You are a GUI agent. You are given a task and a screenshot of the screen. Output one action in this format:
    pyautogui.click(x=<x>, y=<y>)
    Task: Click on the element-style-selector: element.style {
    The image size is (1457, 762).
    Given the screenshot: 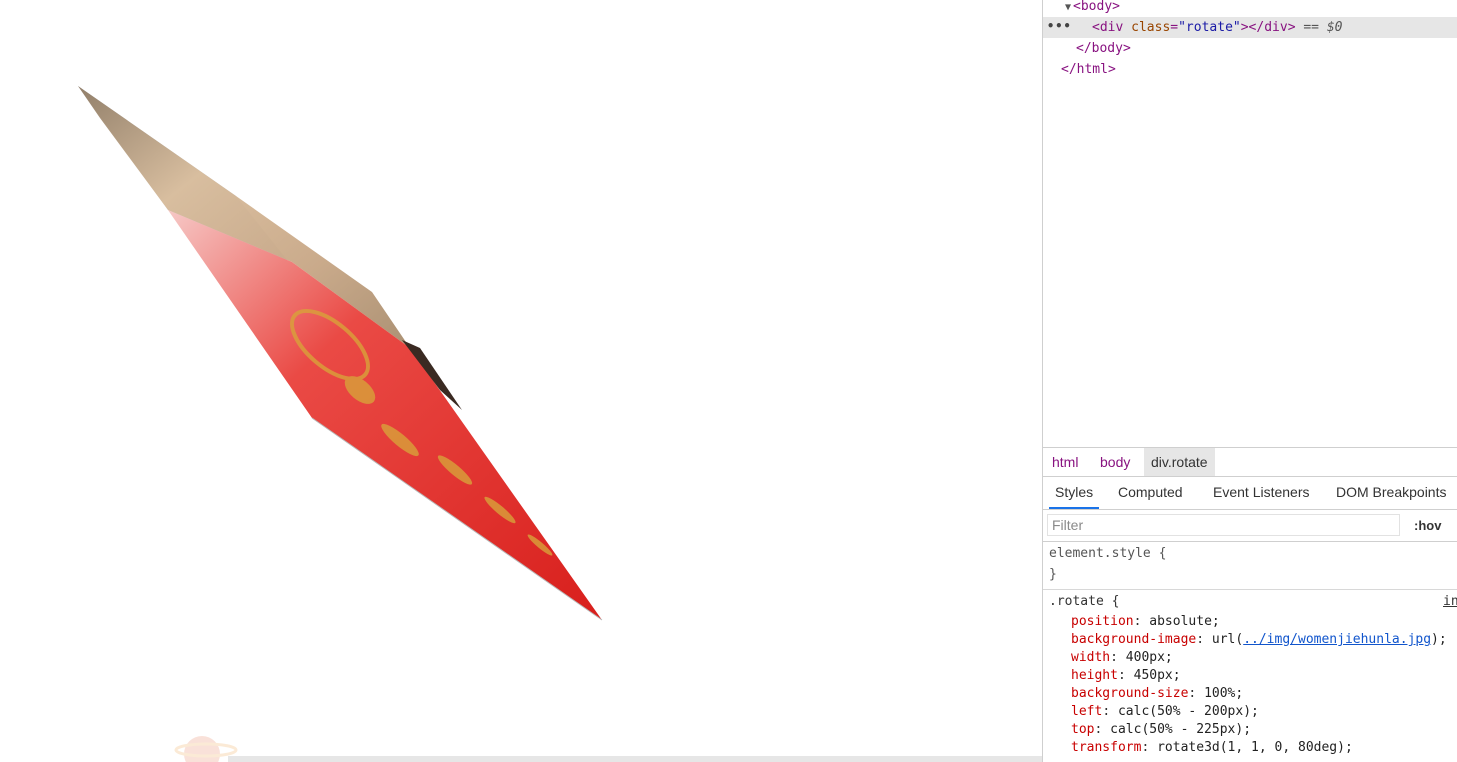 What is the action you would take?
    pyautogui.click(x=1107, y=554)
    